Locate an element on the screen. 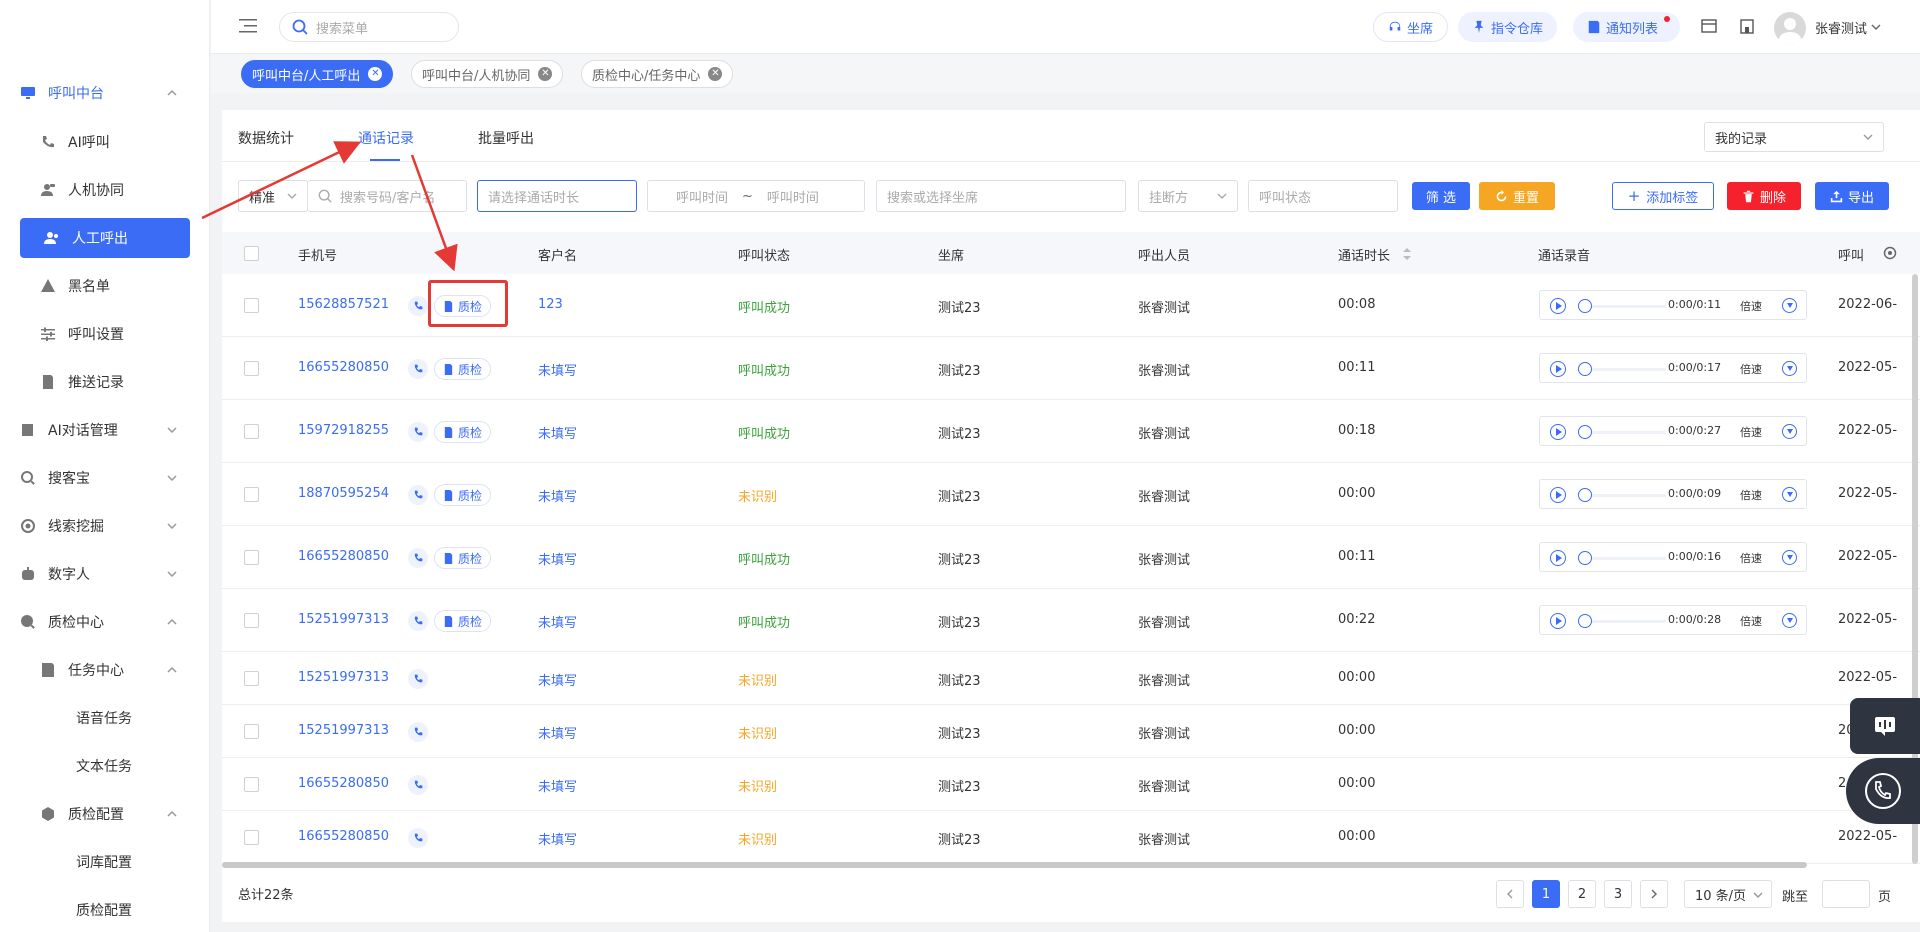 This screenshot has width=1920, height=932. filter-button: 筛 选 is located at coordinates (1441, 196).